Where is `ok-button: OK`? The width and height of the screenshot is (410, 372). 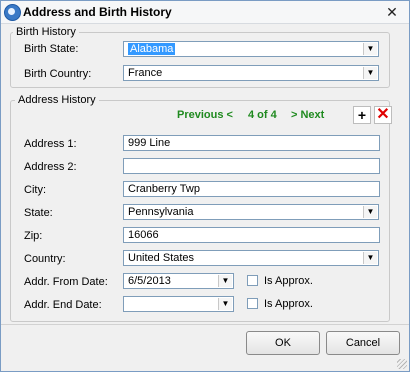 ok-button: OK is located at coordinates (283, 343).